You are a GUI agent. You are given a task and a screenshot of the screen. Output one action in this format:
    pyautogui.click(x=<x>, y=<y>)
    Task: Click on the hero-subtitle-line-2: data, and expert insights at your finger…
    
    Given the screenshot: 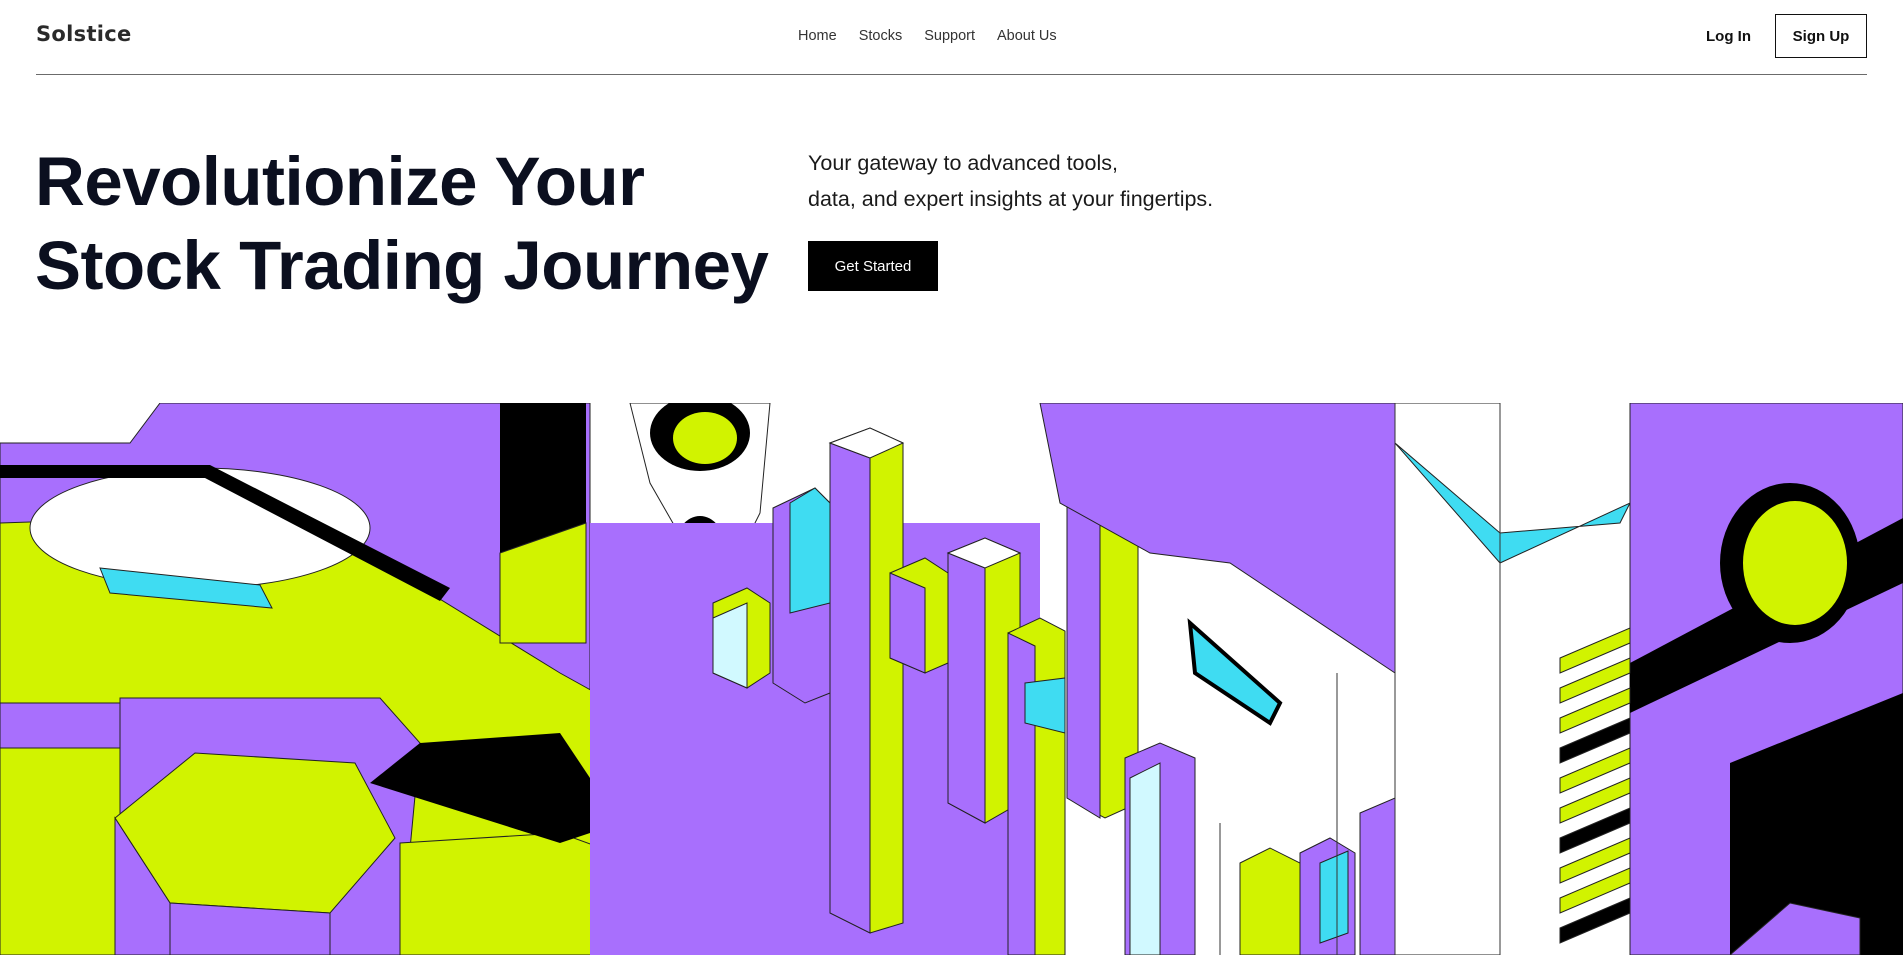 What is the action you would take?
    pyautogui.click(x=1011, y=199)
    